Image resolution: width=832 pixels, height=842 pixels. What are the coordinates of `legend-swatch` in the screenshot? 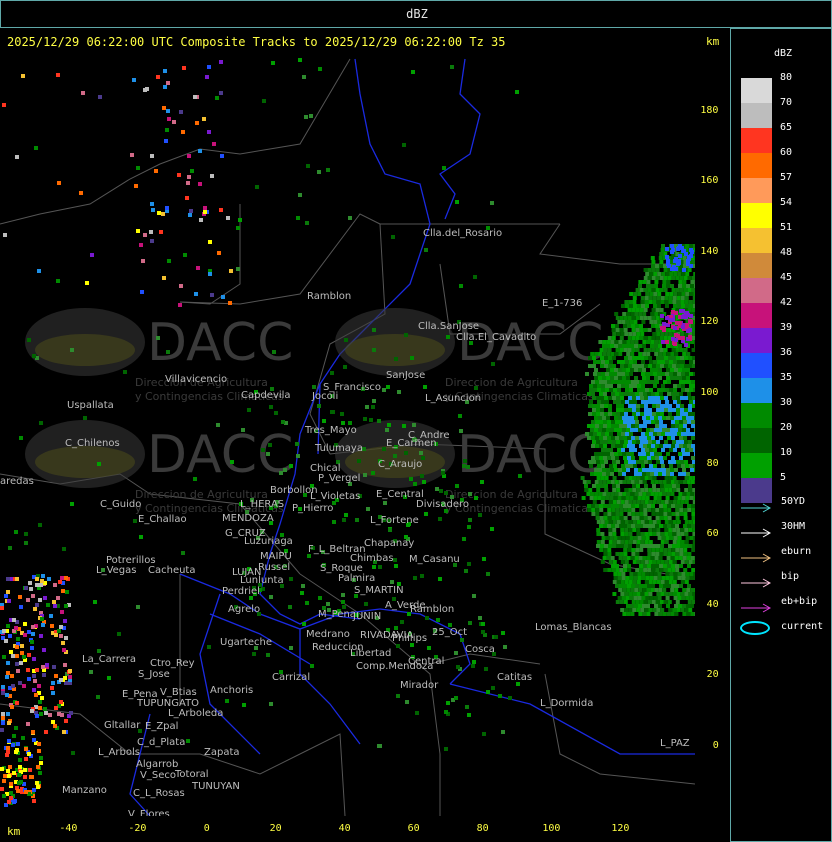 It's located at (756, 265).